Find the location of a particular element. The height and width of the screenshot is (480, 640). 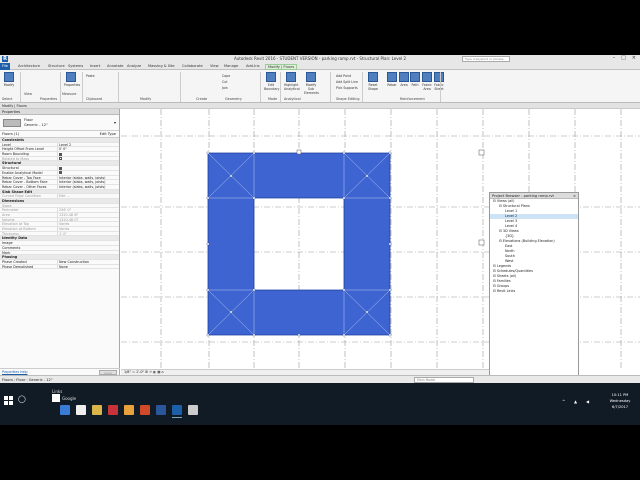

taskbar-tooltip: Links Google is located at coordinates (64, 395).